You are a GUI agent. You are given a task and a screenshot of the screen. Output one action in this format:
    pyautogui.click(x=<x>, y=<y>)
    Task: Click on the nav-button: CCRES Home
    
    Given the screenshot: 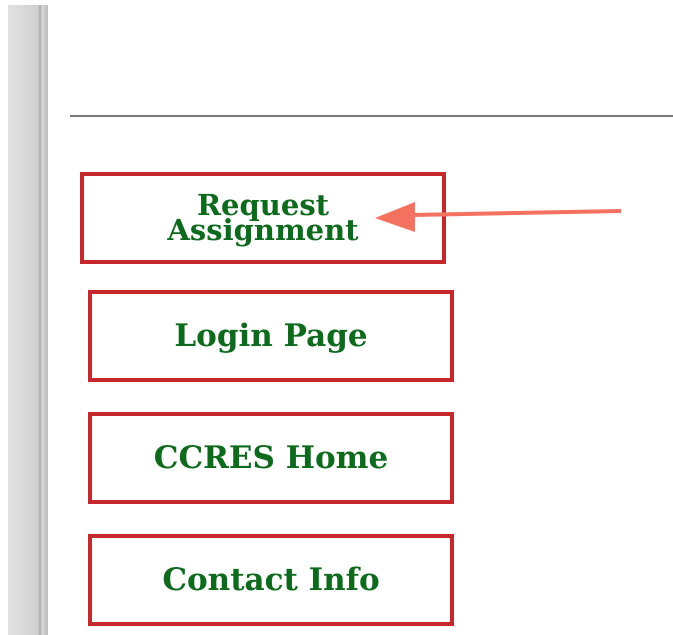 What is the action you would take?
    pyautogui.click(x=271, y=458)
    